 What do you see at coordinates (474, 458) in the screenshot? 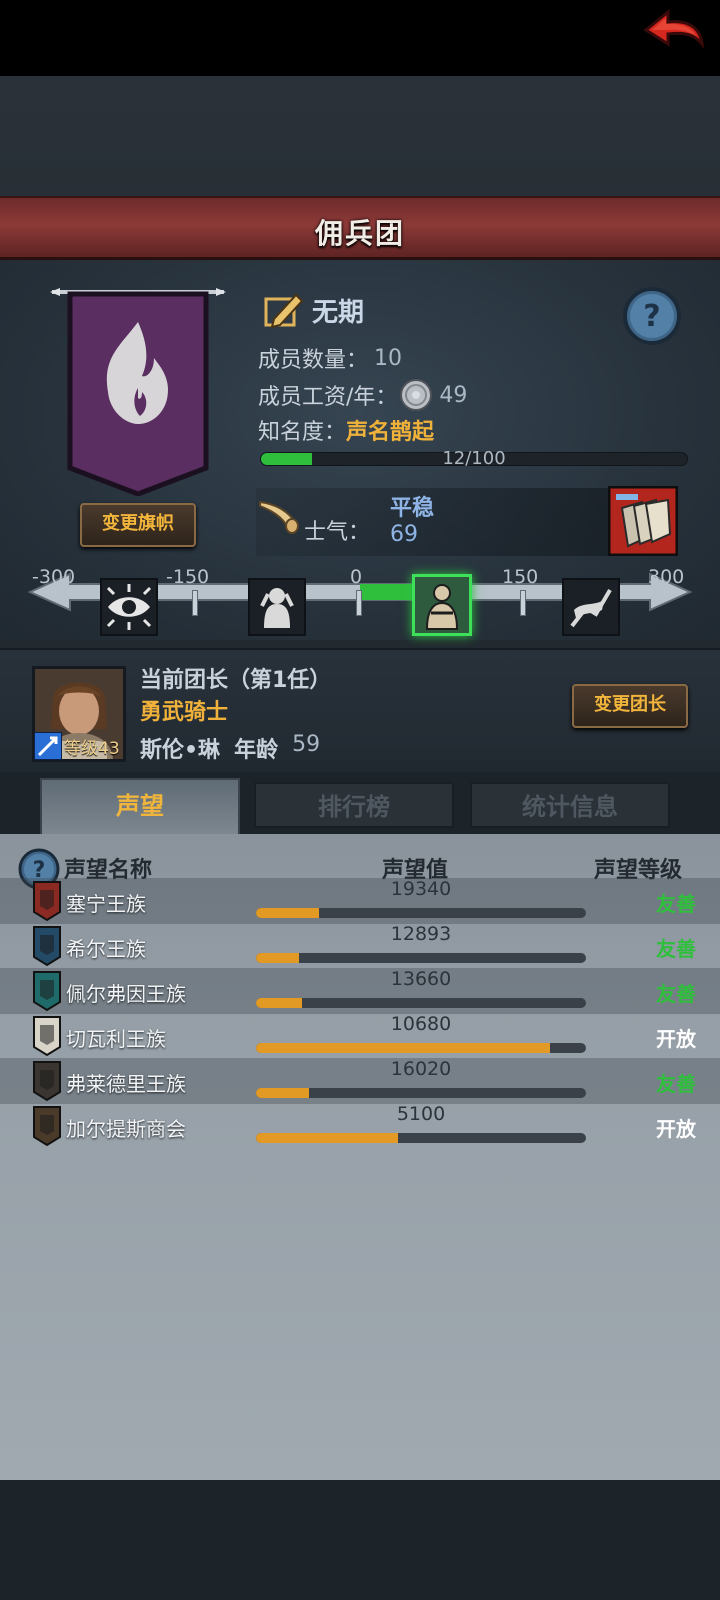
I see `fame-progress-text: 12/100` at bounding box center [474, 458].